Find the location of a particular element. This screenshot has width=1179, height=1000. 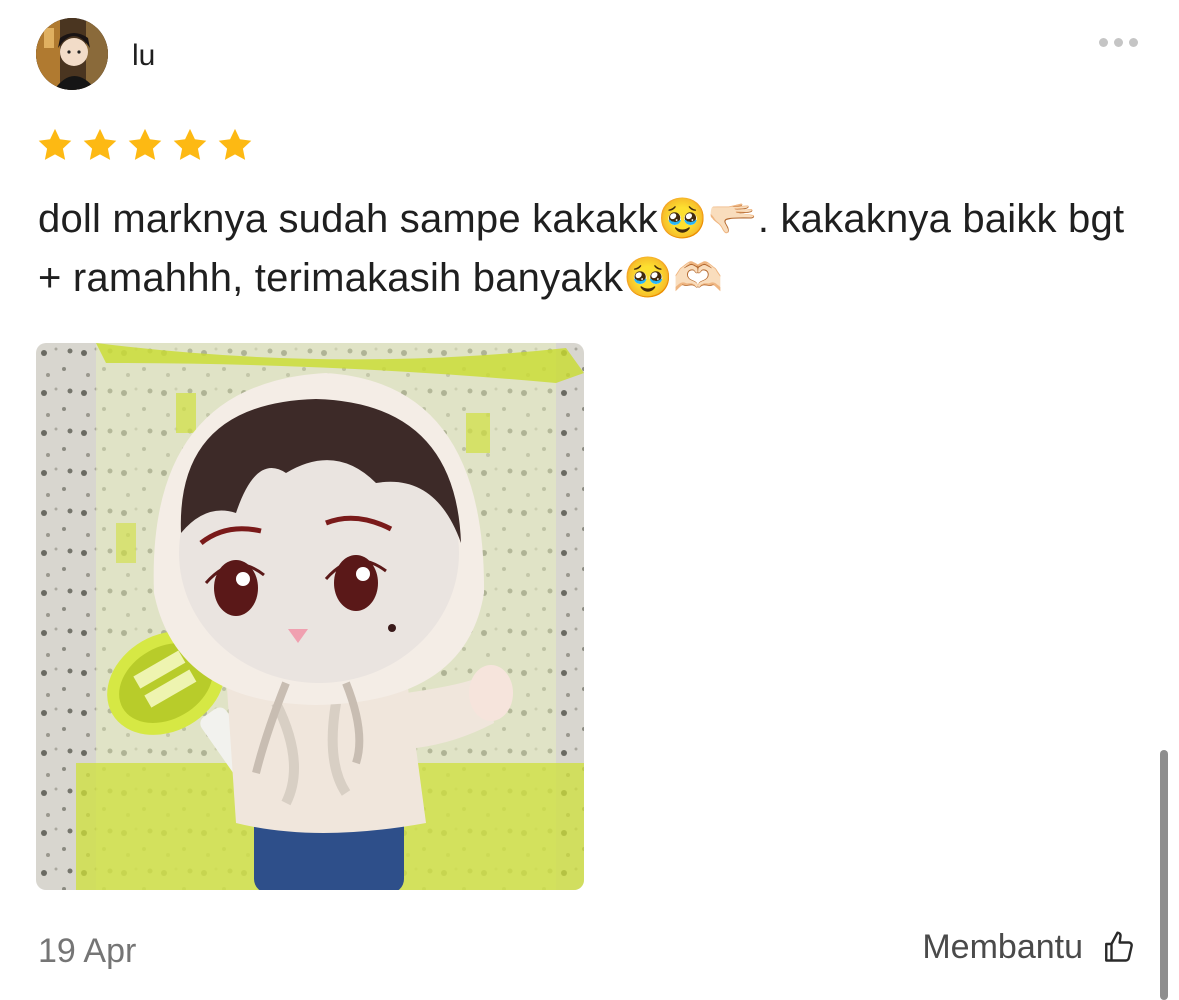

more-options-button is located at coordinates (1118, 42).